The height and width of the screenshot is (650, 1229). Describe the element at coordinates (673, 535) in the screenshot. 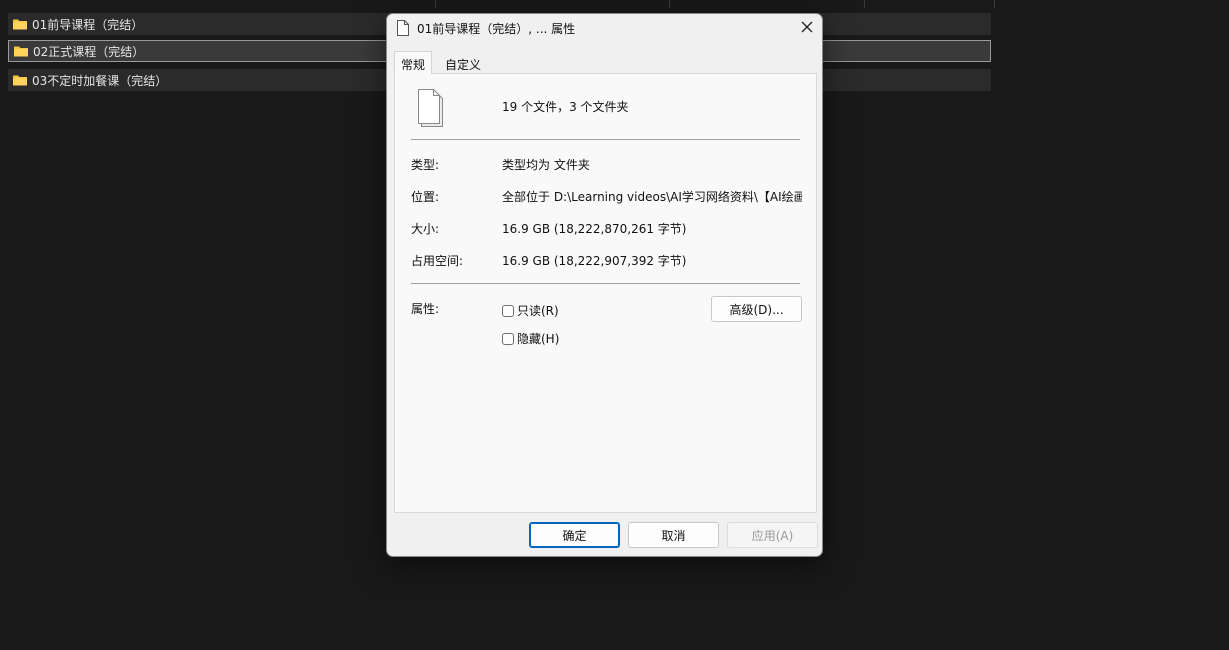

I see `cancel-button: 取消` at that location.